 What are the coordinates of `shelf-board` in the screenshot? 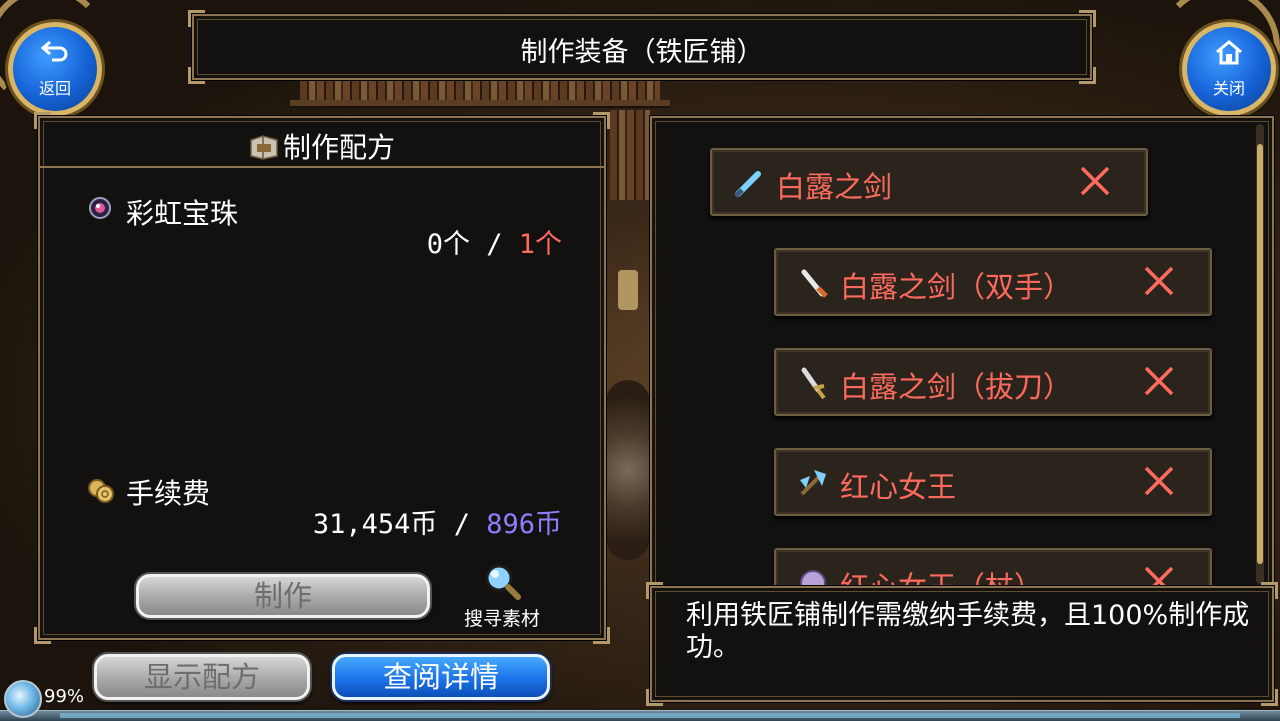 It's located at (480, 103).